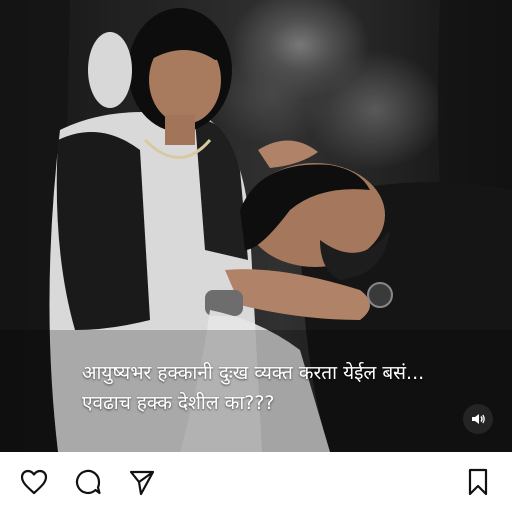  I want to click on likes-count-peek, so click(48, 509).